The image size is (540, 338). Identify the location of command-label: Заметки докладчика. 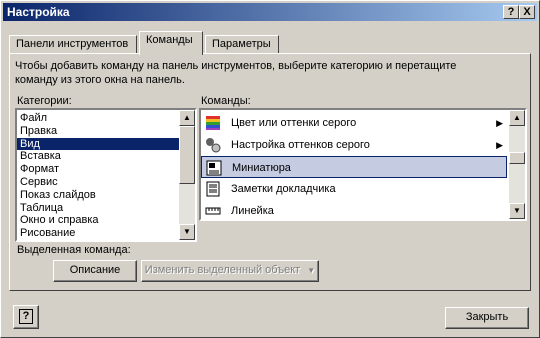
(283, 189).